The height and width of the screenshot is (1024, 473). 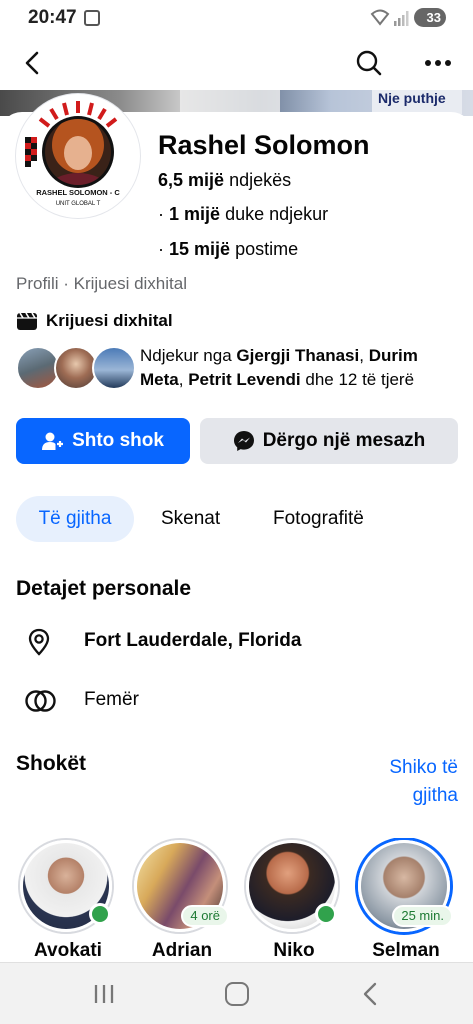 I want to click on last-active-badge: 25 min., so click(x=422, y=916).